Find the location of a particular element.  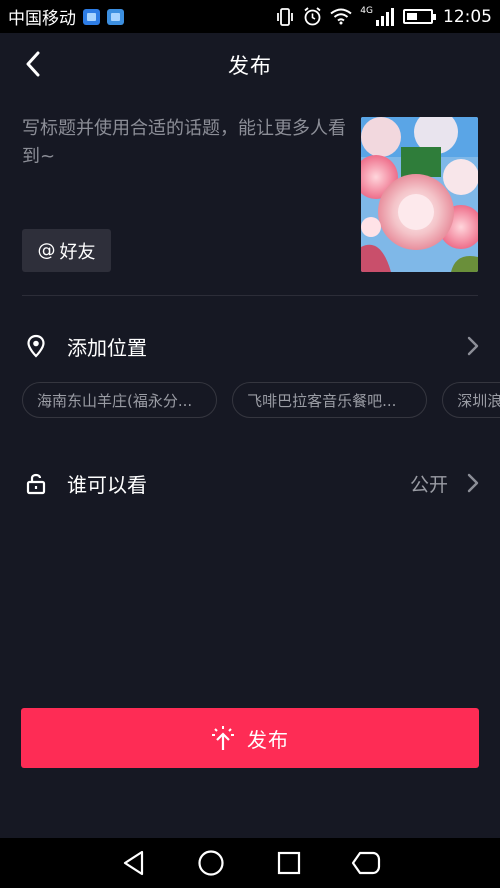

privacy-row: 谁可以看 公开 is located at coordinates (250, 483).